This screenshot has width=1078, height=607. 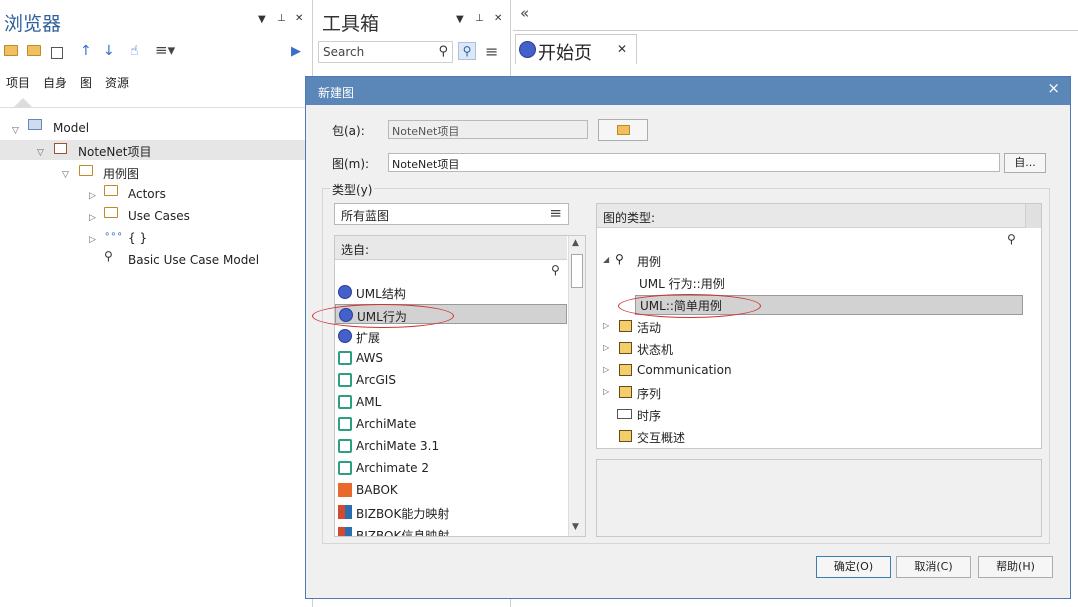 What do you see at coordinates (86, 51) in the screenshot?
I see `move-up-icon: ↑` at bounding box center [86, 51].